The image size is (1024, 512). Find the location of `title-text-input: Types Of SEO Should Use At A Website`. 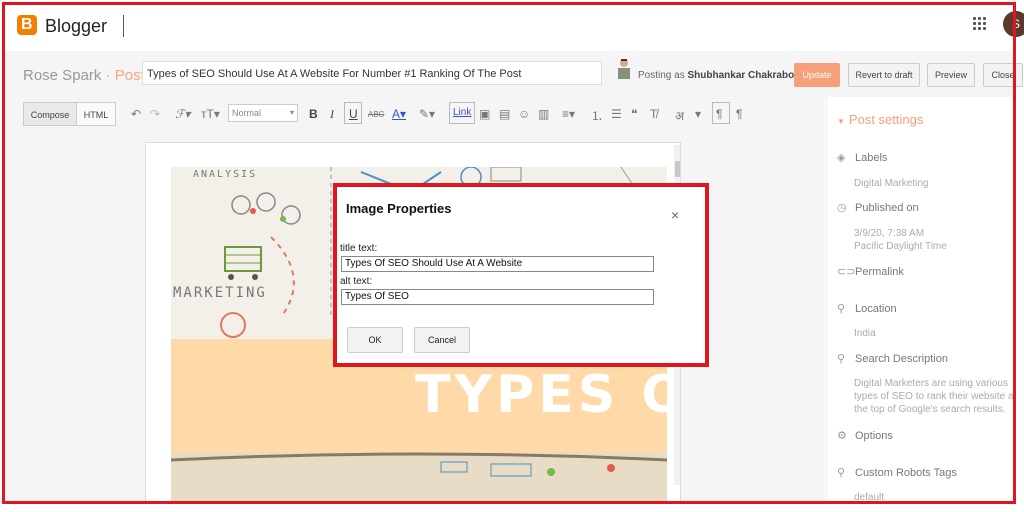

title-text-input: Types Of SEO Should Use At A Website is located at coordinates (497, 264).